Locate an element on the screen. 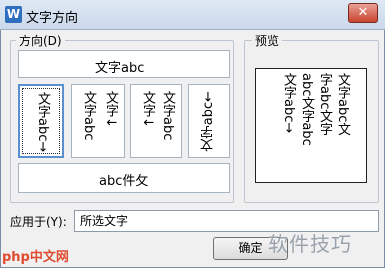  direction-rotated-ccw-option: 文字abc← is located at coordinates (209, 121).